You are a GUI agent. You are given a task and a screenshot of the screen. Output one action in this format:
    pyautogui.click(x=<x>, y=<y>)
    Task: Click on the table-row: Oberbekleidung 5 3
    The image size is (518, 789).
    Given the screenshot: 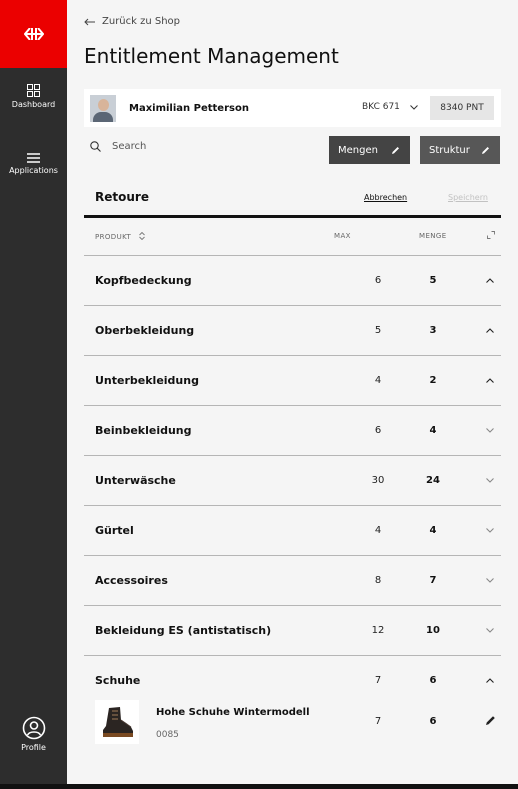 What is the action you would take?
    pyautogui.click(x=292, y=330)
    